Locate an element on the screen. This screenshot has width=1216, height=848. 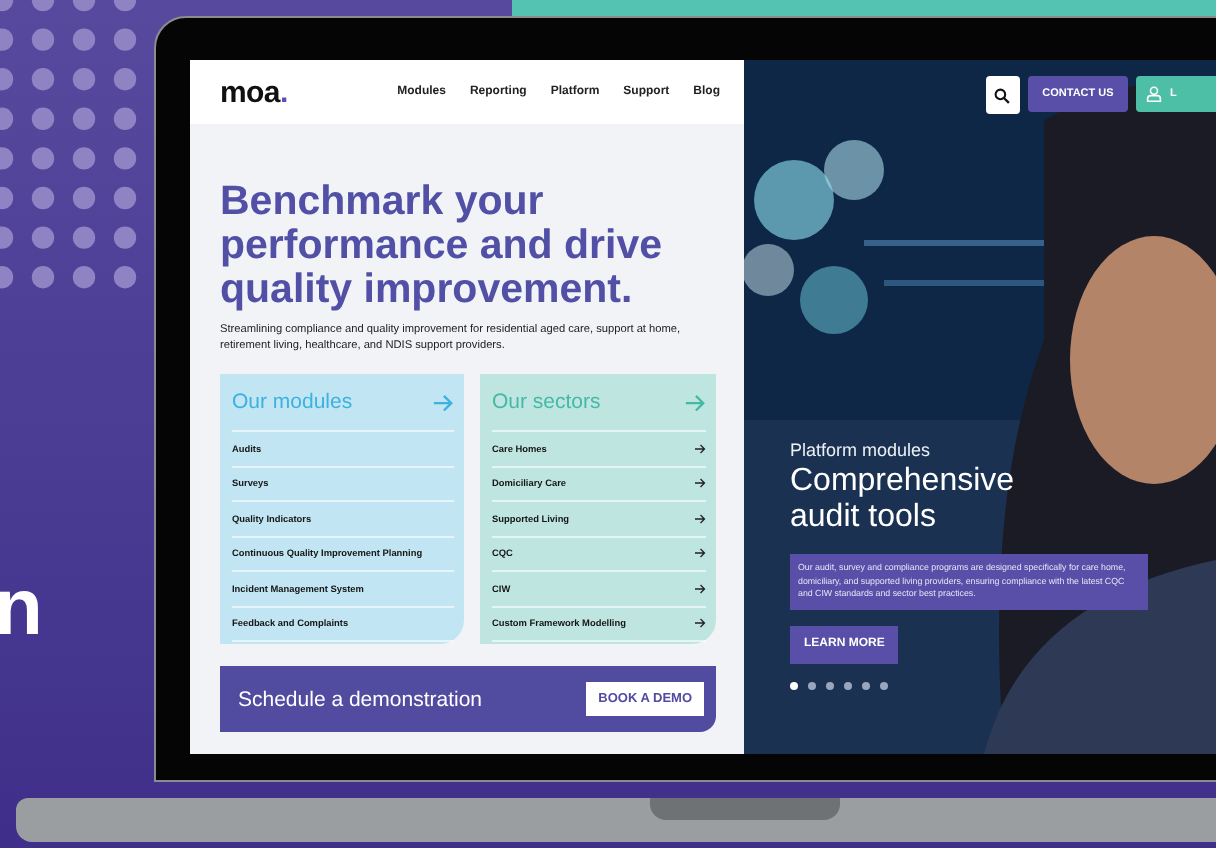
slide-eyebrow: Platform modules is located at coordinates (860, 450).